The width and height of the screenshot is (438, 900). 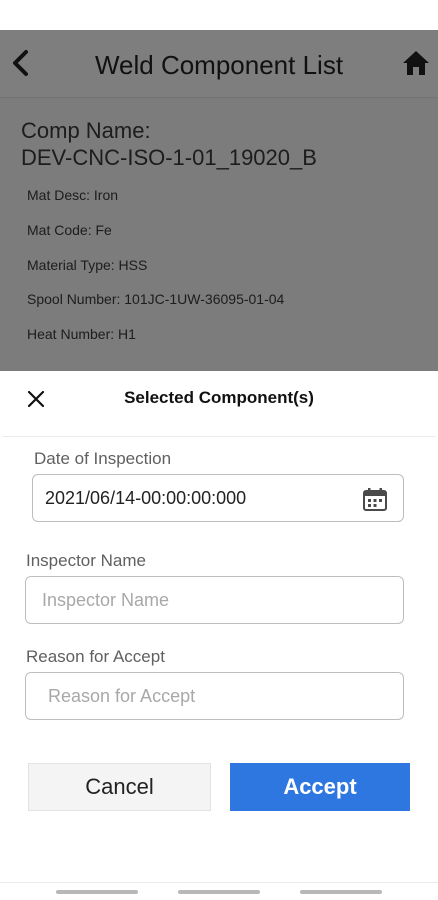 I want to click on dialog-title: Selected Component(s), so click(x=219, y=397).